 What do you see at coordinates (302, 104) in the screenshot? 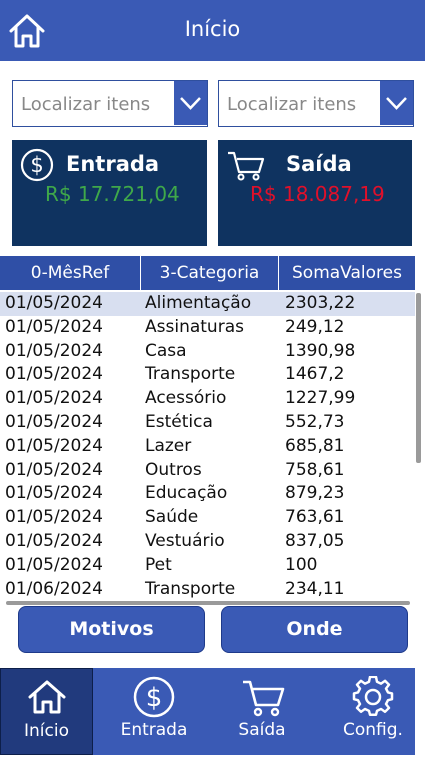
I see `search-input-right` at bounding box center [302, 104].